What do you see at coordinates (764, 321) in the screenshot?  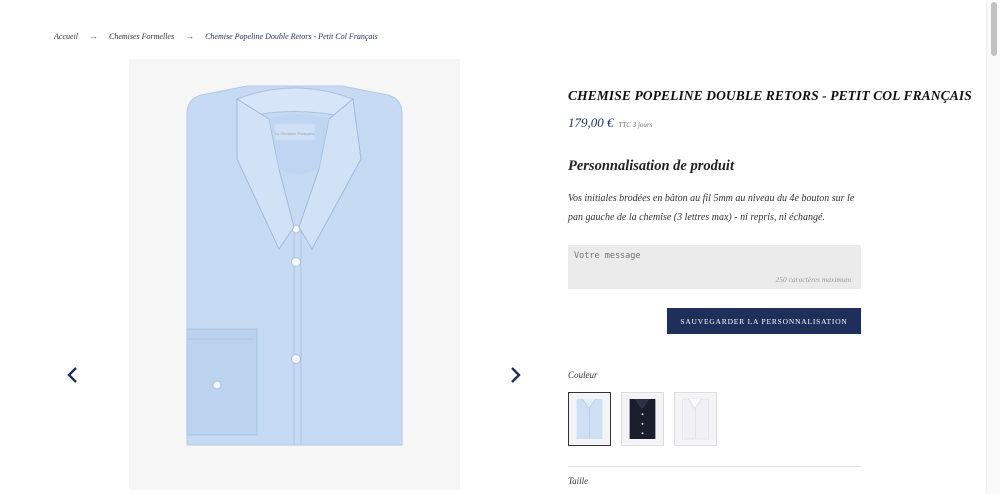 I see `save-customization-button: SAUVEGARDER LA PERSONNALISATION` at bounding box center [764, 321].